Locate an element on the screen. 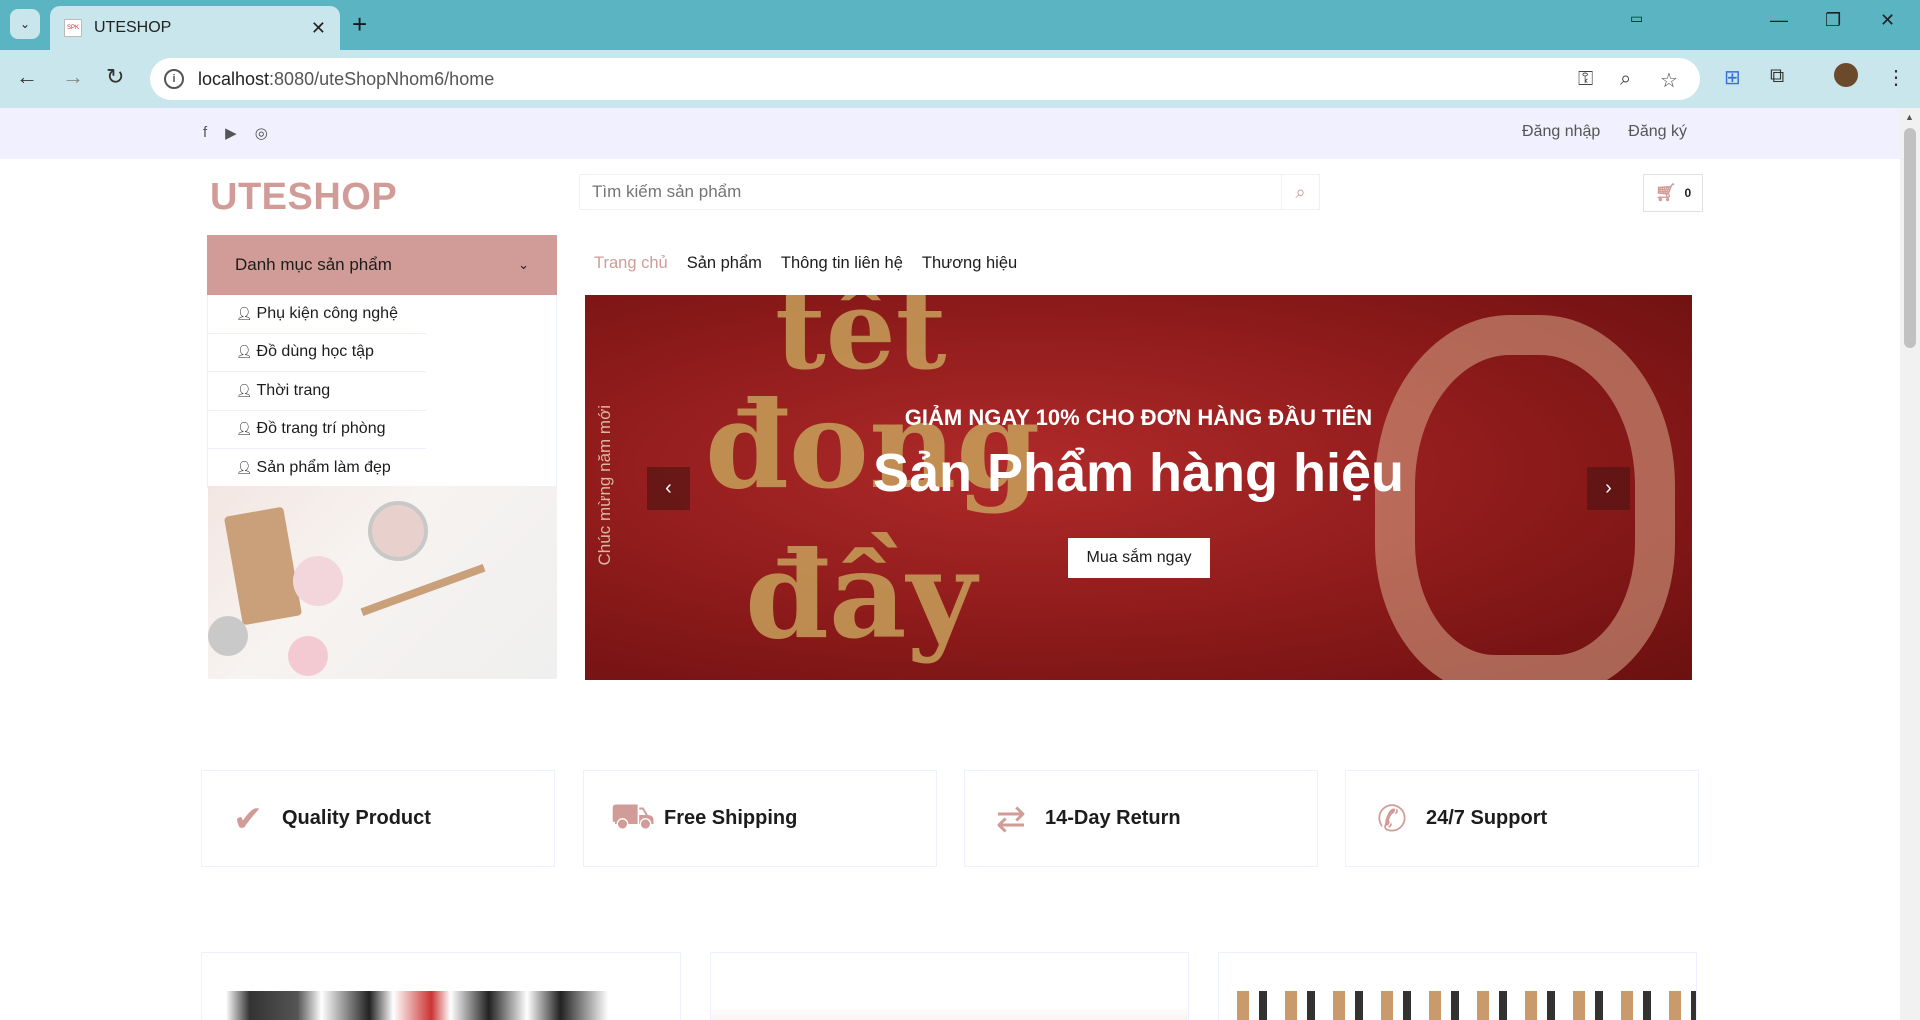 This screenshot has width=1920, height=1020. banner-subheading: GIẢM NGAY 10% CHO ĐƠN HÀNG ĐẦU TIÊN is located at coordinates (1138, 417).